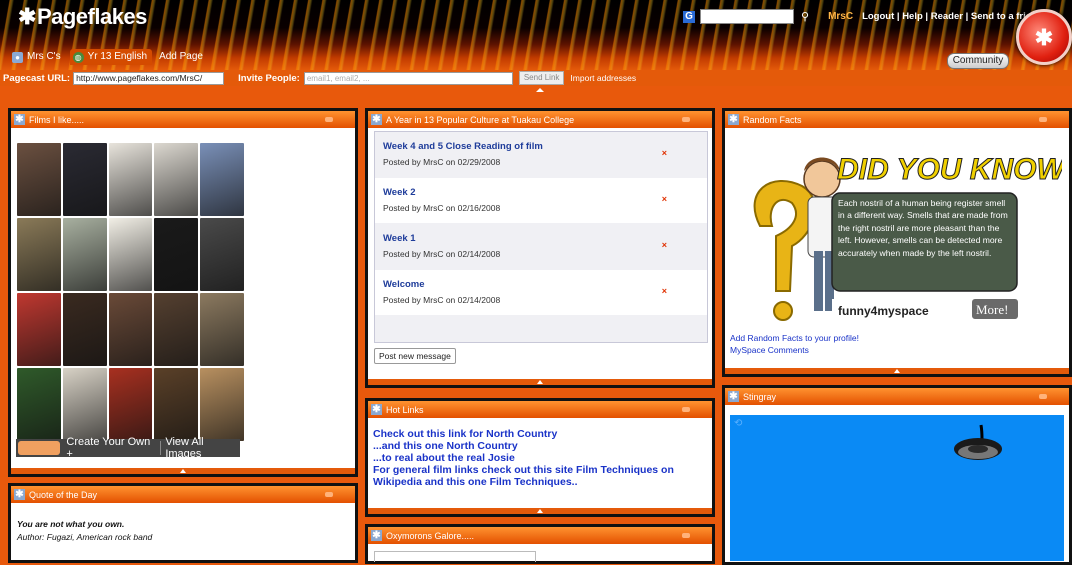 The height and width of the screenshot is (565, 1072). What do you see at coordinates (543, 458) in the screenshot?
I see `hot-link: ...to real about the real Josie` at bounding box center [543, 458].